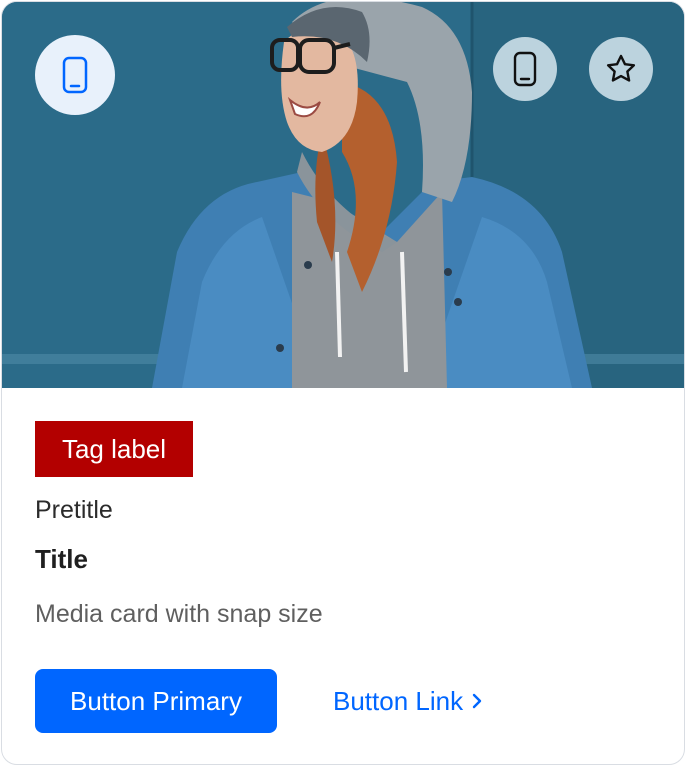 The image size is (686, 766). Describe the element at coordinates (398, 700) in the screenshot. I see `link-button-label: Button Link` at that location.